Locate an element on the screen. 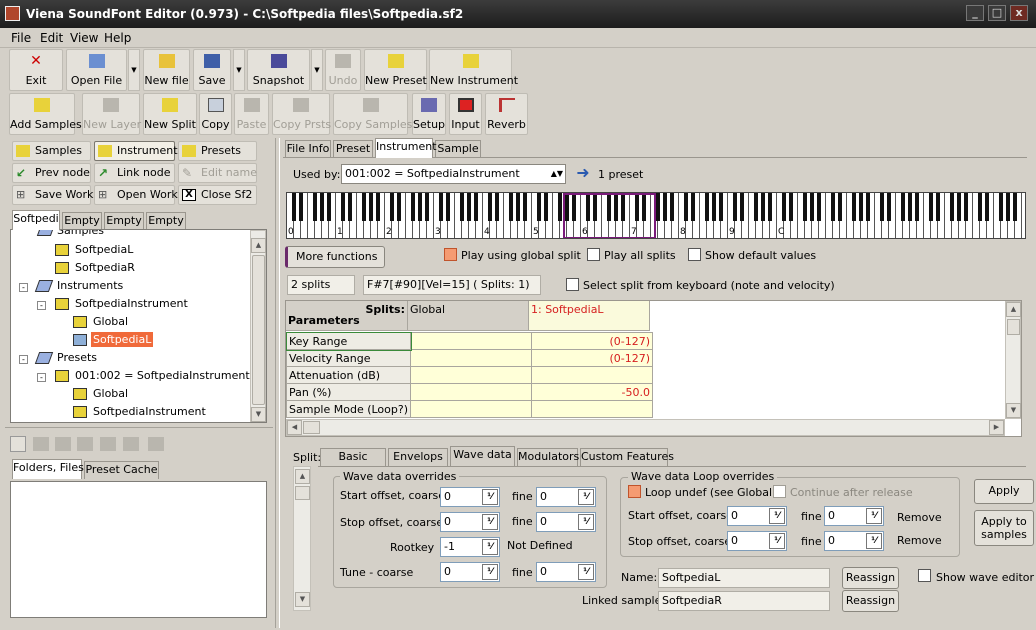 The image size is (1036, 630). tree-preset-instrument: SoftpediaInstrument is located at coordinates (149, 411).